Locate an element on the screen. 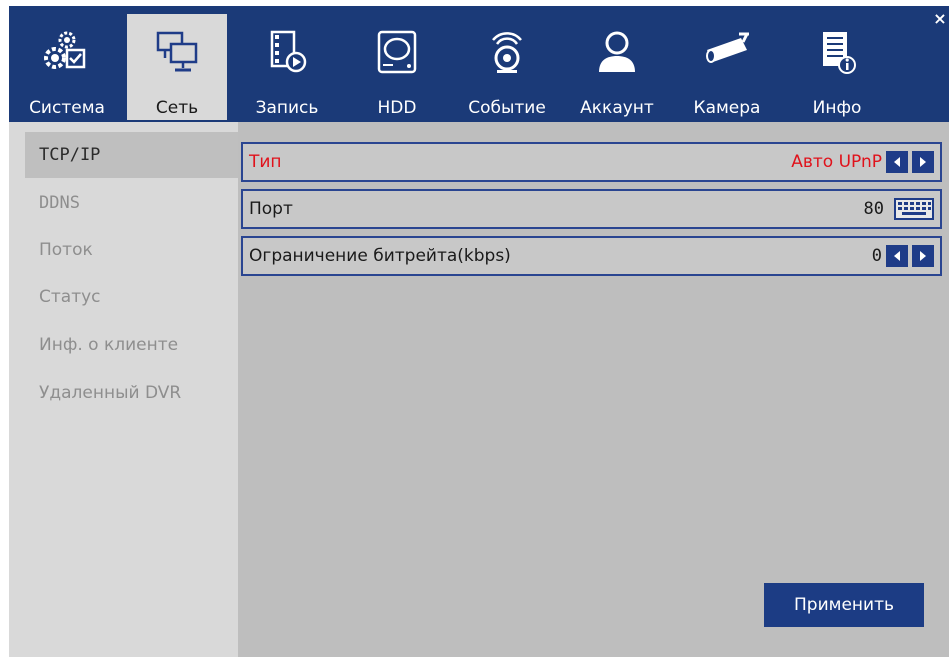 This screenshot has height=657, width=949. tab-event: Событие is located at coordinates (507, 67).